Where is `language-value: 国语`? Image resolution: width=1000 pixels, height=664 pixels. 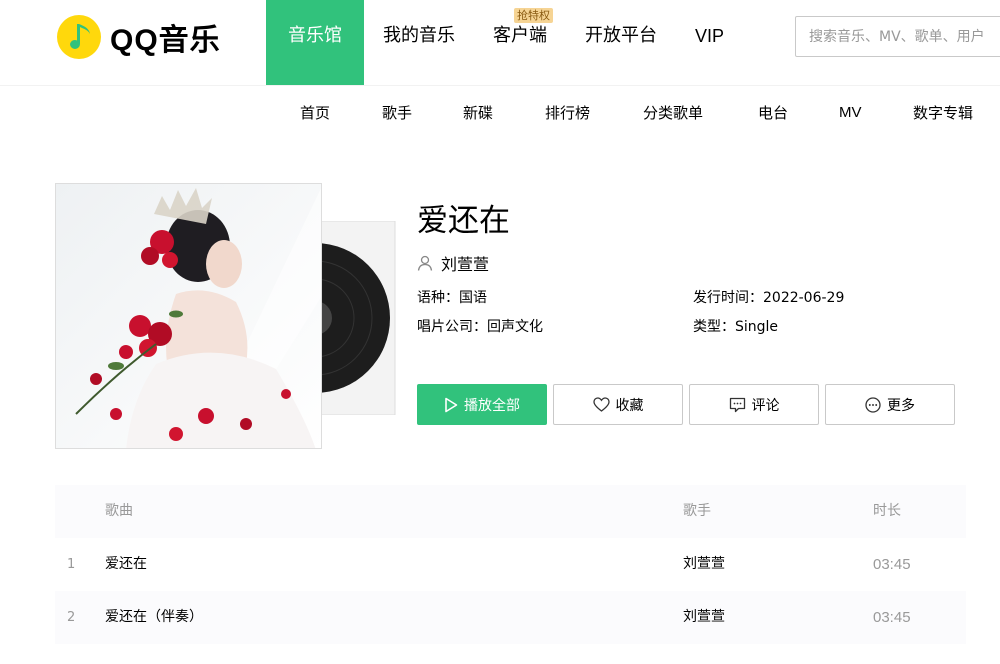 language-value: 国语 is located at coordinates (473, 298).